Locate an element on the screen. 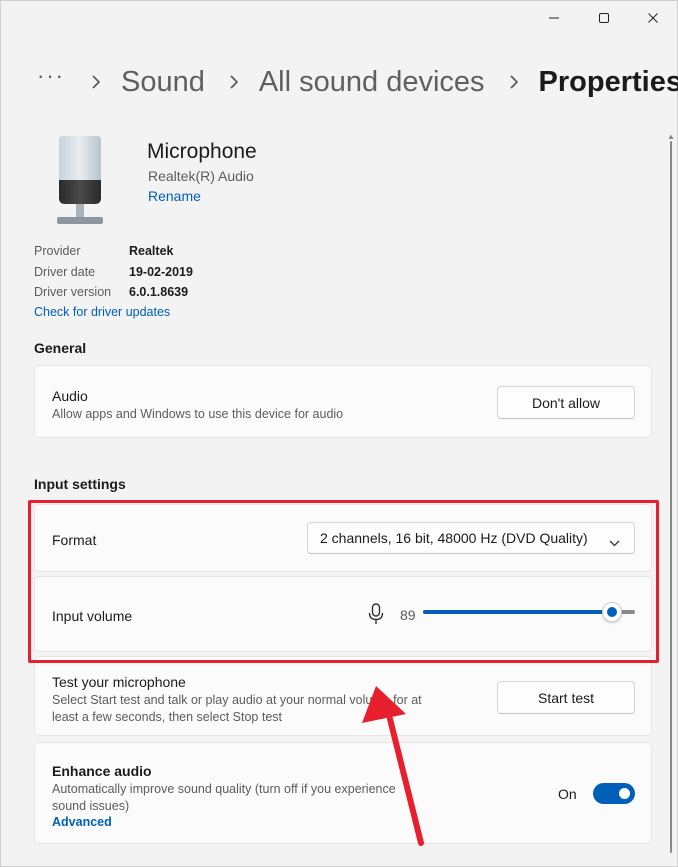 The width and height of the screenshot is (678, 867). dont-allow-button: Don't allow is located at coordinates (566, 402).